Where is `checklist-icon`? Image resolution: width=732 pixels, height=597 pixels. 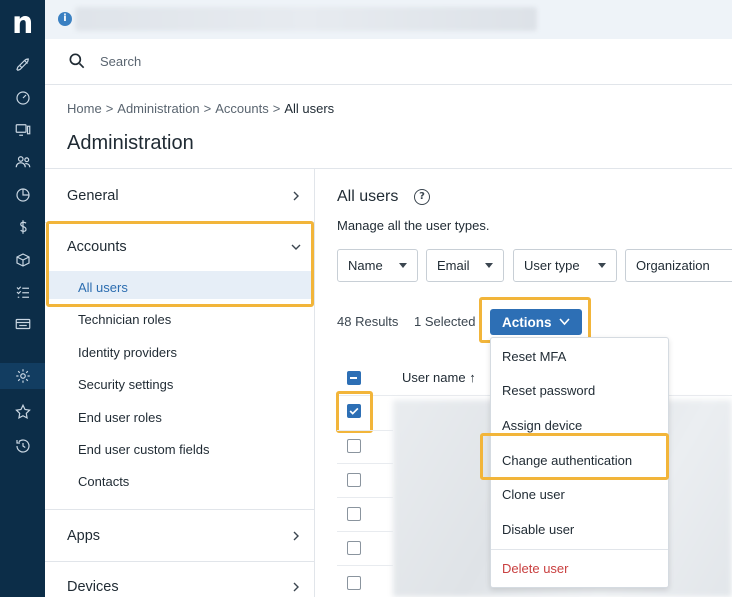 checklist-icon is located at coordinates (23, 292).